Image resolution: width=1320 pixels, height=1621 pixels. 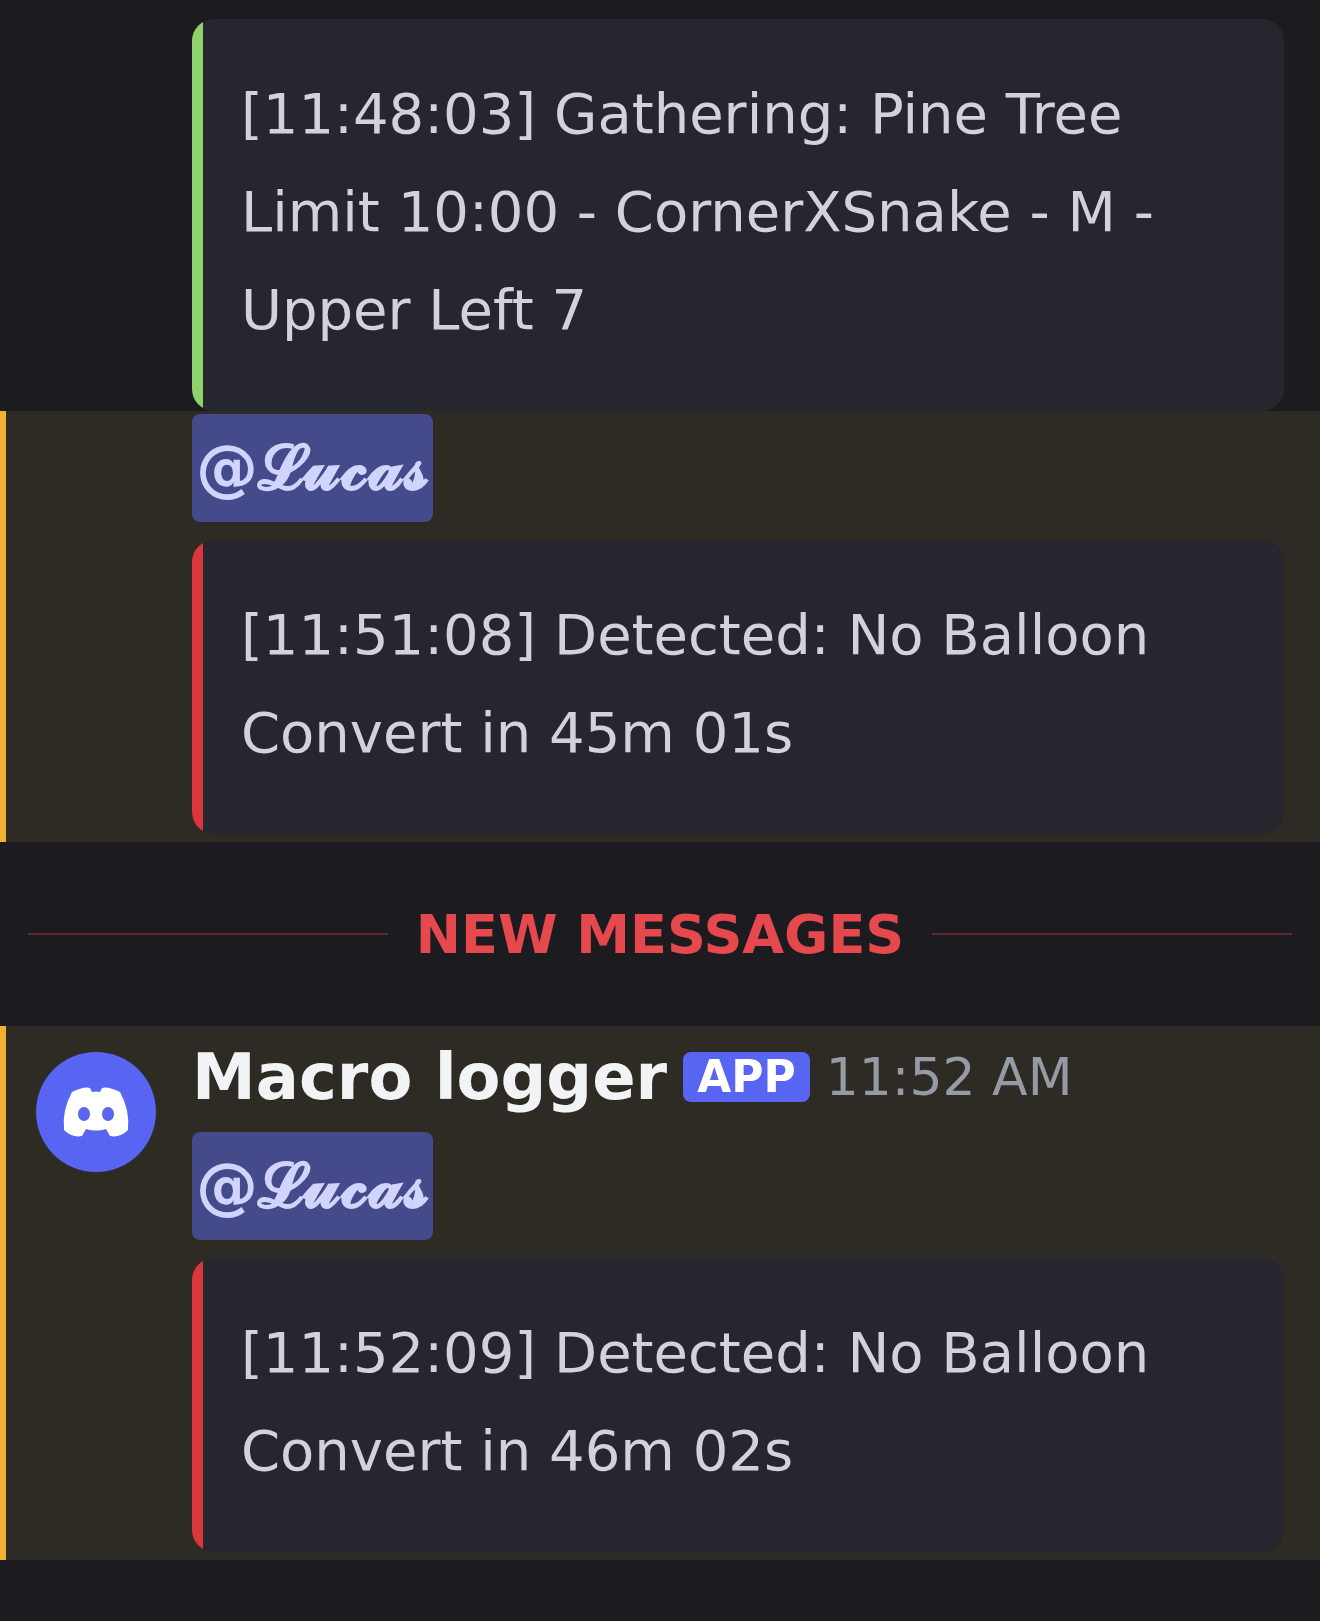 I want to click on embed-text: [11:51:08] Detected: No Balloon Convert in 45m 01s, so click(x=695, y=684).